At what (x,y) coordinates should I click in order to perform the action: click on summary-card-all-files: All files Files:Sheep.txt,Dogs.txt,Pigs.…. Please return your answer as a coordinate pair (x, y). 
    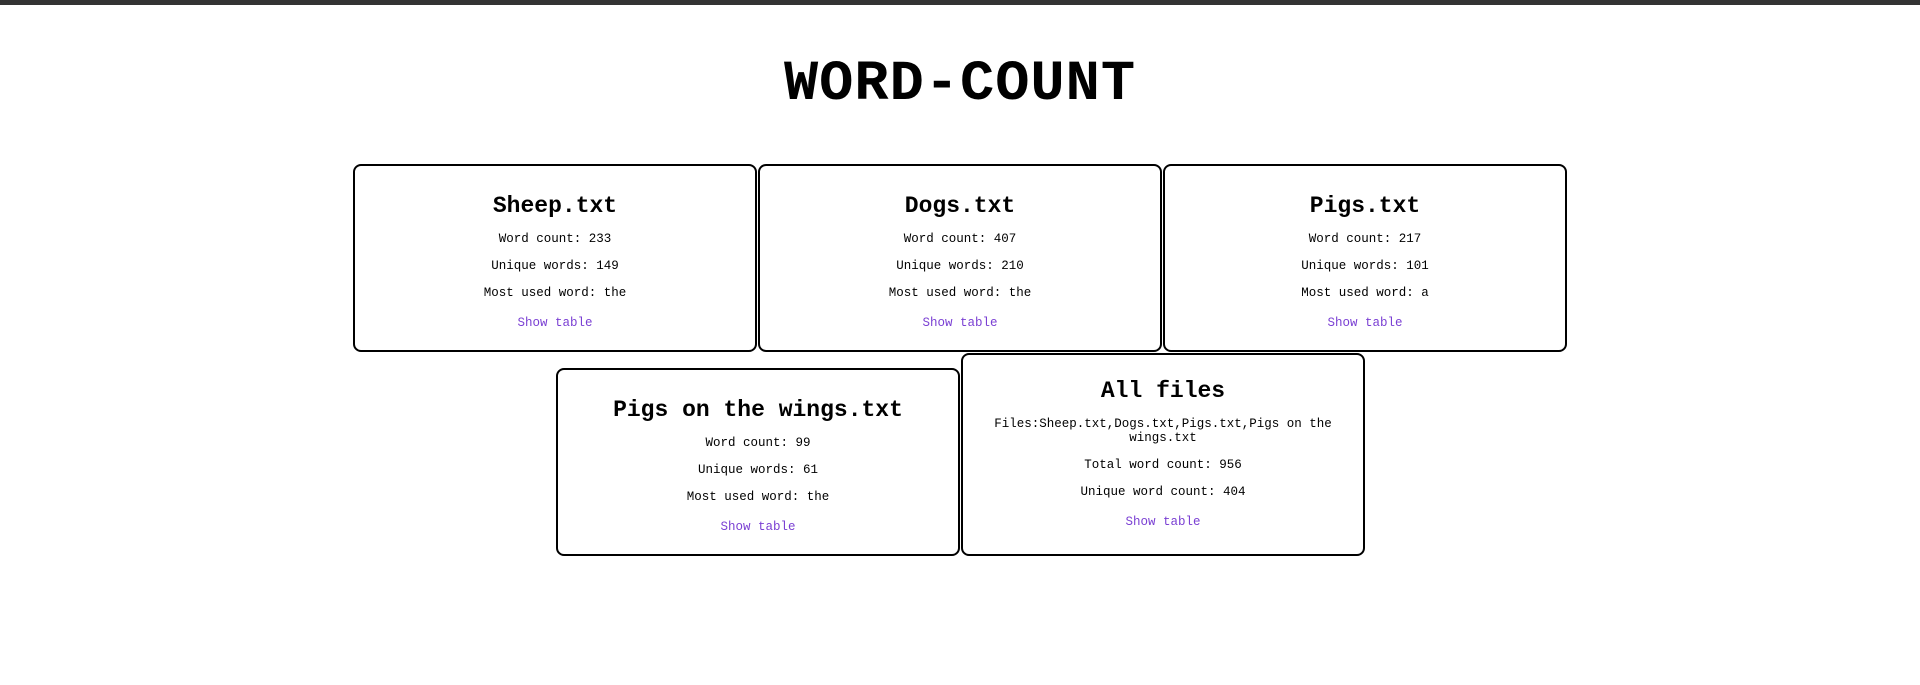
    Looking at the image, I should click on (1163, 454).